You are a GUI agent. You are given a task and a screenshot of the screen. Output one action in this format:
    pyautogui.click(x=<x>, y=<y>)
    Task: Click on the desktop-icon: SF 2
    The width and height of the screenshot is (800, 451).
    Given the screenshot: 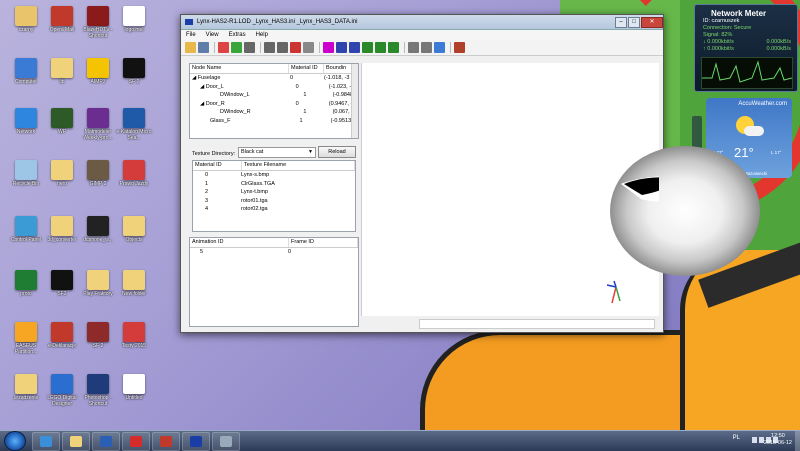 What is the action you would take?
    pyautogui.click(x=134, y=71)
    